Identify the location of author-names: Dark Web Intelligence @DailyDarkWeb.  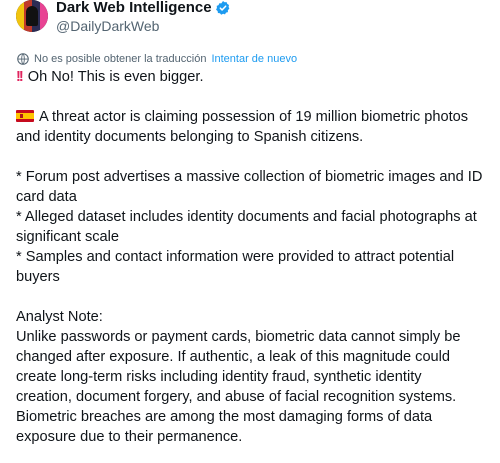
(143, 17).